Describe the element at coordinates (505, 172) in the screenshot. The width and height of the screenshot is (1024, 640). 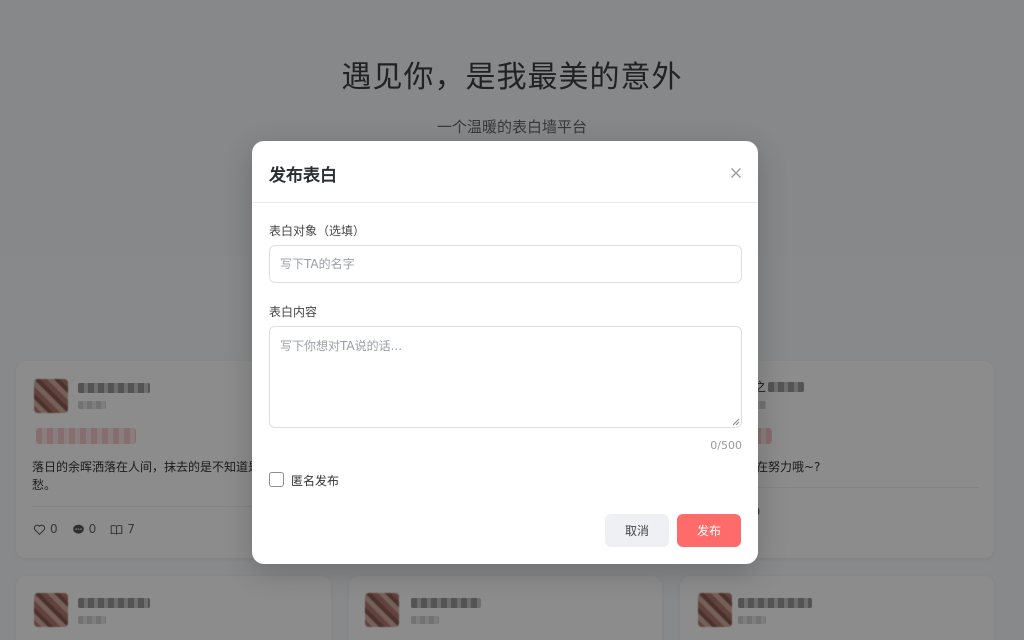
I see `modal-header: 发布表白` at that location.